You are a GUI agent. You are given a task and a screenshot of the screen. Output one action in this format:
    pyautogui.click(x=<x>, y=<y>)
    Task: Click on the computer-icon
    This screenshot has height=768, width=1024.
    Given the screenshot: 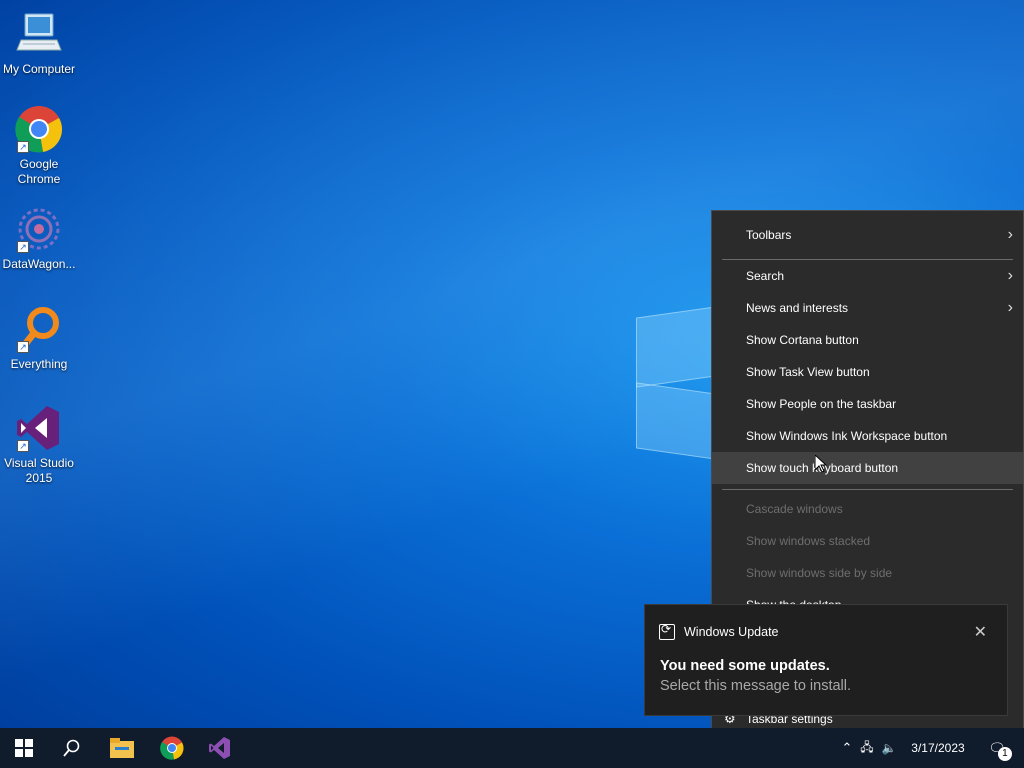 What is the action you would take?
    pyautogui.click(x=39, y=34)
    